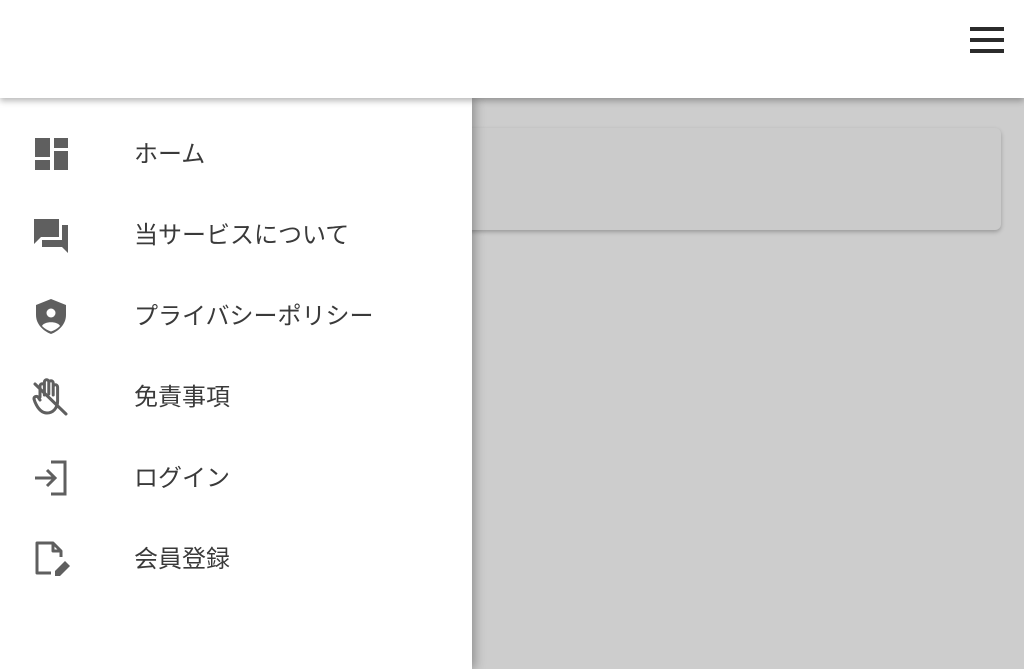  Describe the element at coordinates (236, 396) in the screenshot. I see `nav-item-disclaimer: 免責事項` at that location.